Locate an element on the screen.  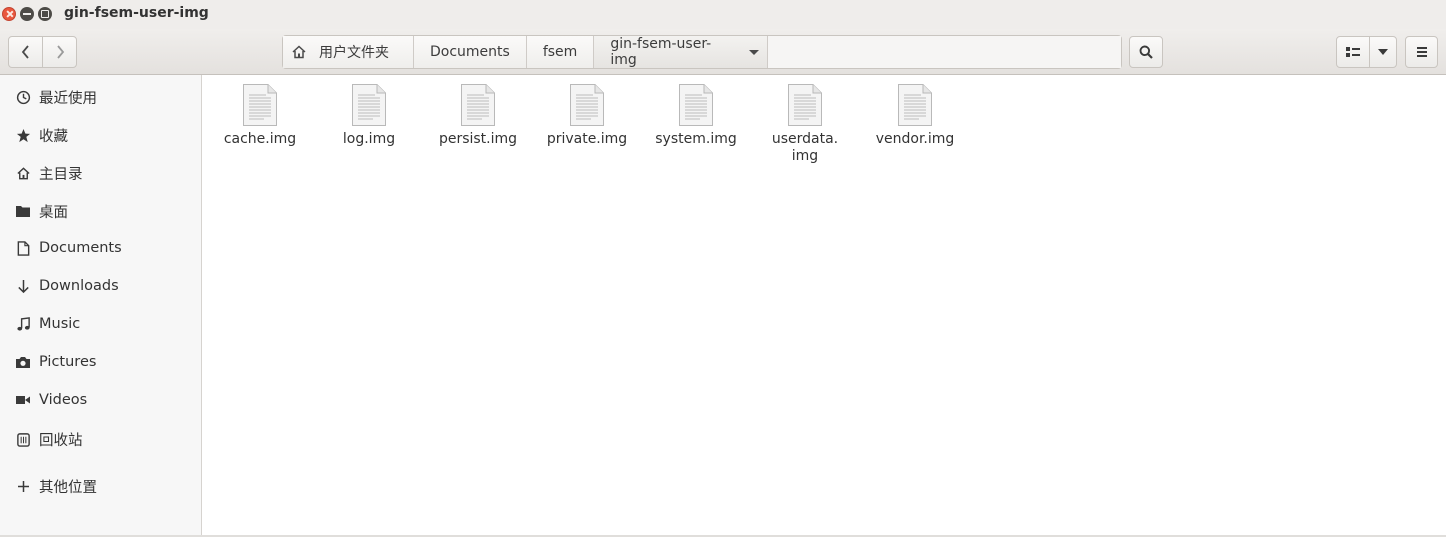
minimize-window-button is located at coordinates (27, 14).